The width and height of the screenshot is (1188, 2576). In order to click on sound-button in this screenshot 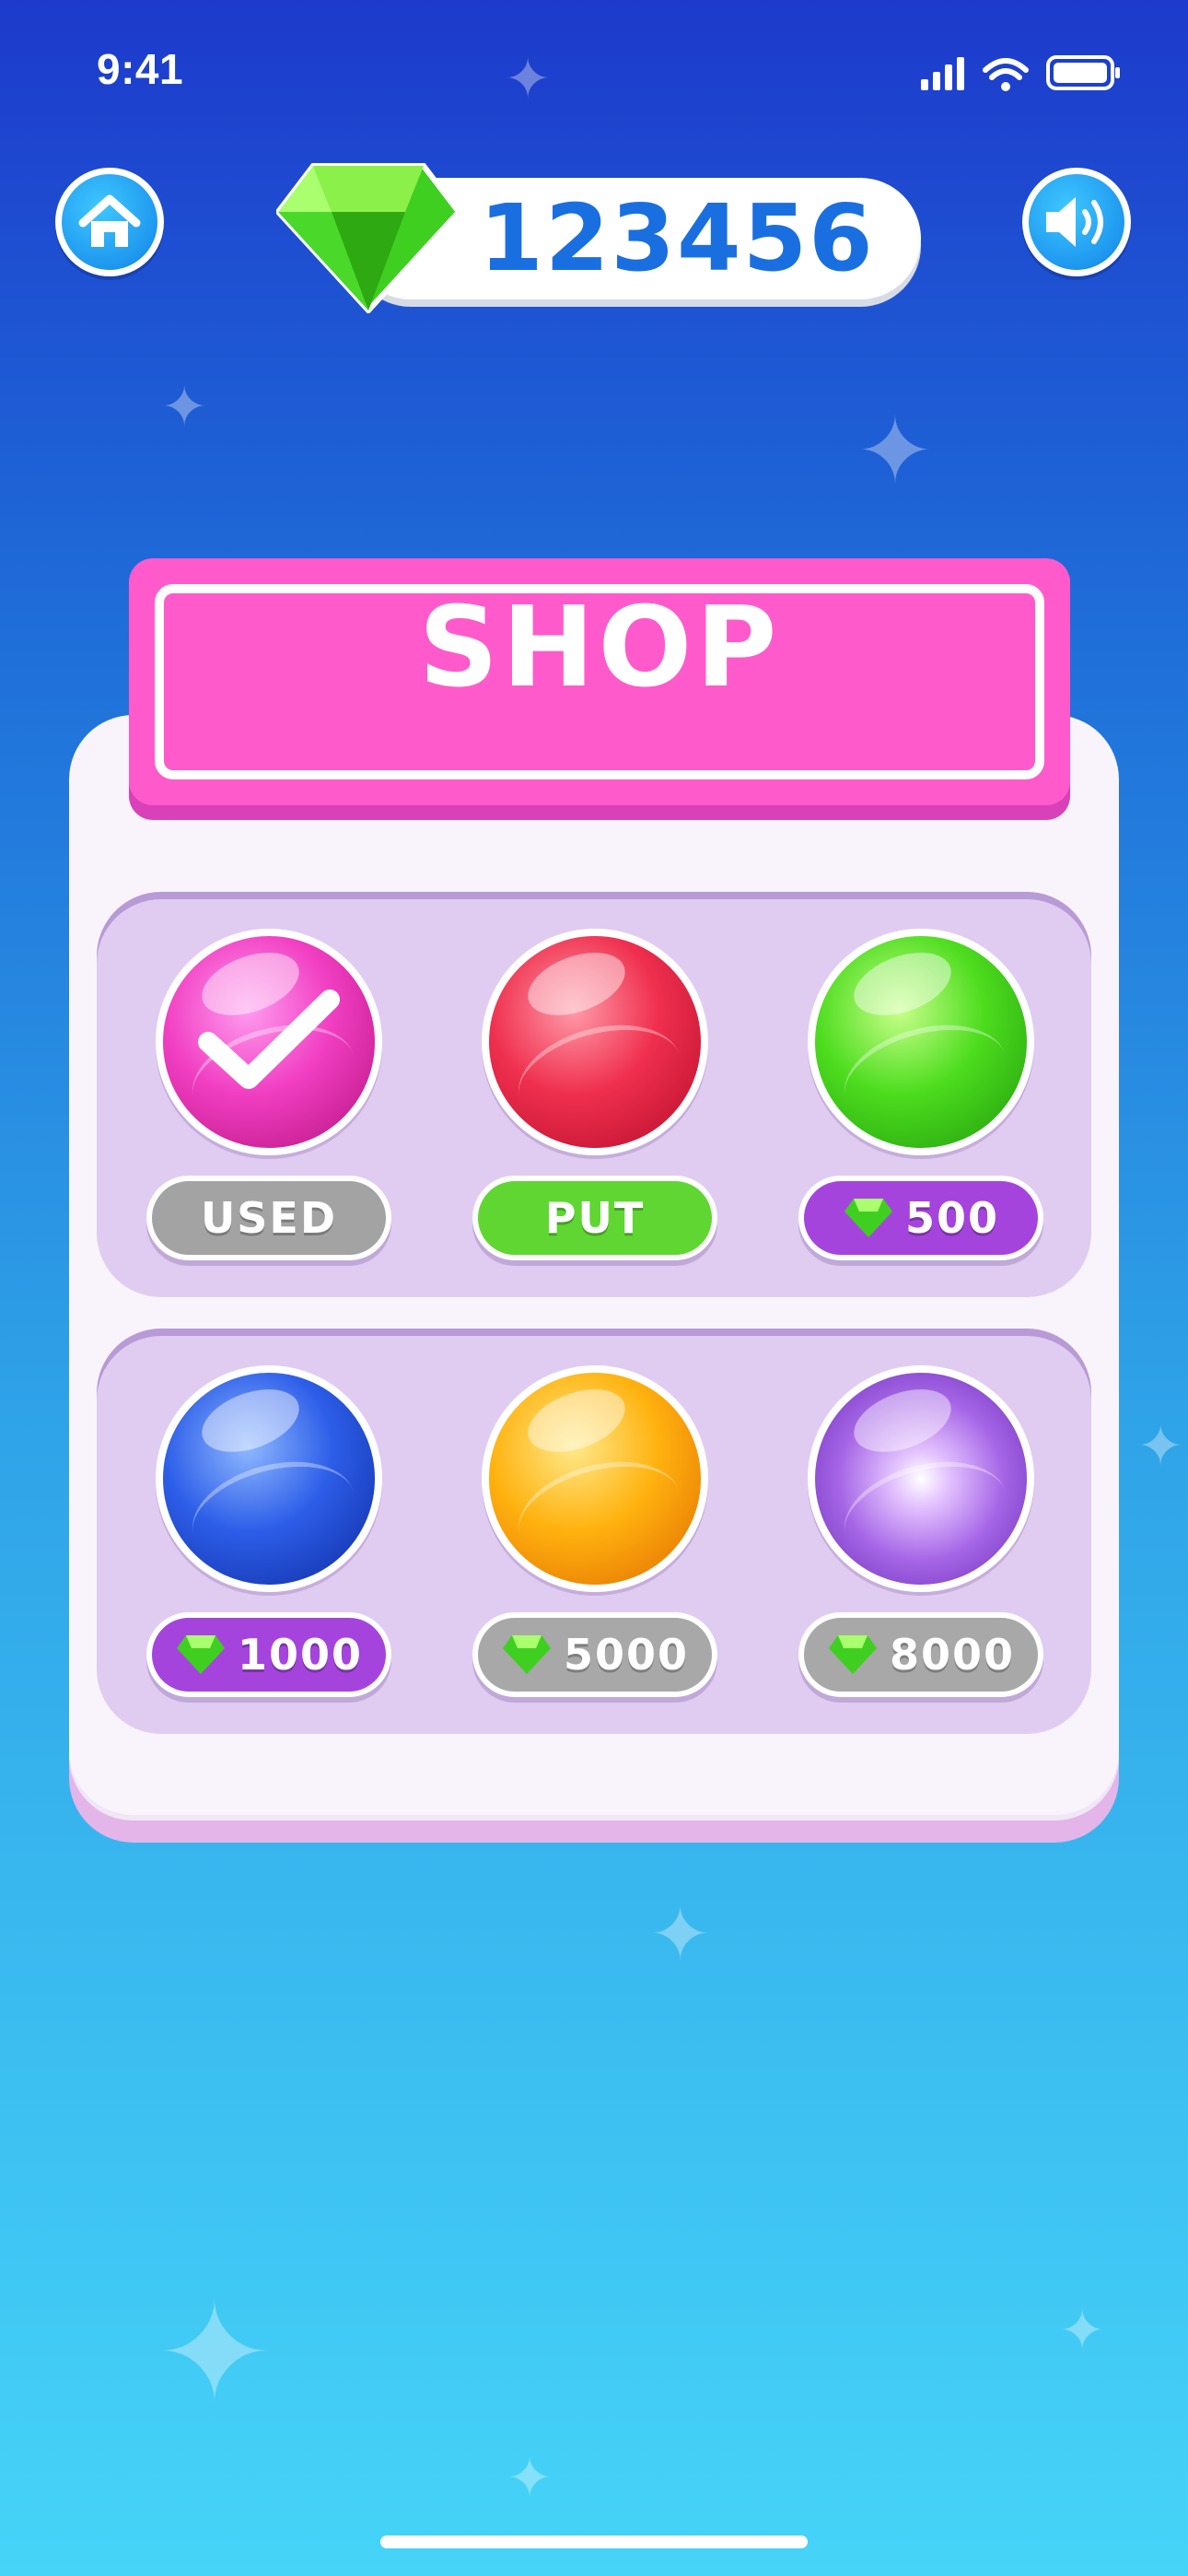, I will do `click(1076, 222)`.